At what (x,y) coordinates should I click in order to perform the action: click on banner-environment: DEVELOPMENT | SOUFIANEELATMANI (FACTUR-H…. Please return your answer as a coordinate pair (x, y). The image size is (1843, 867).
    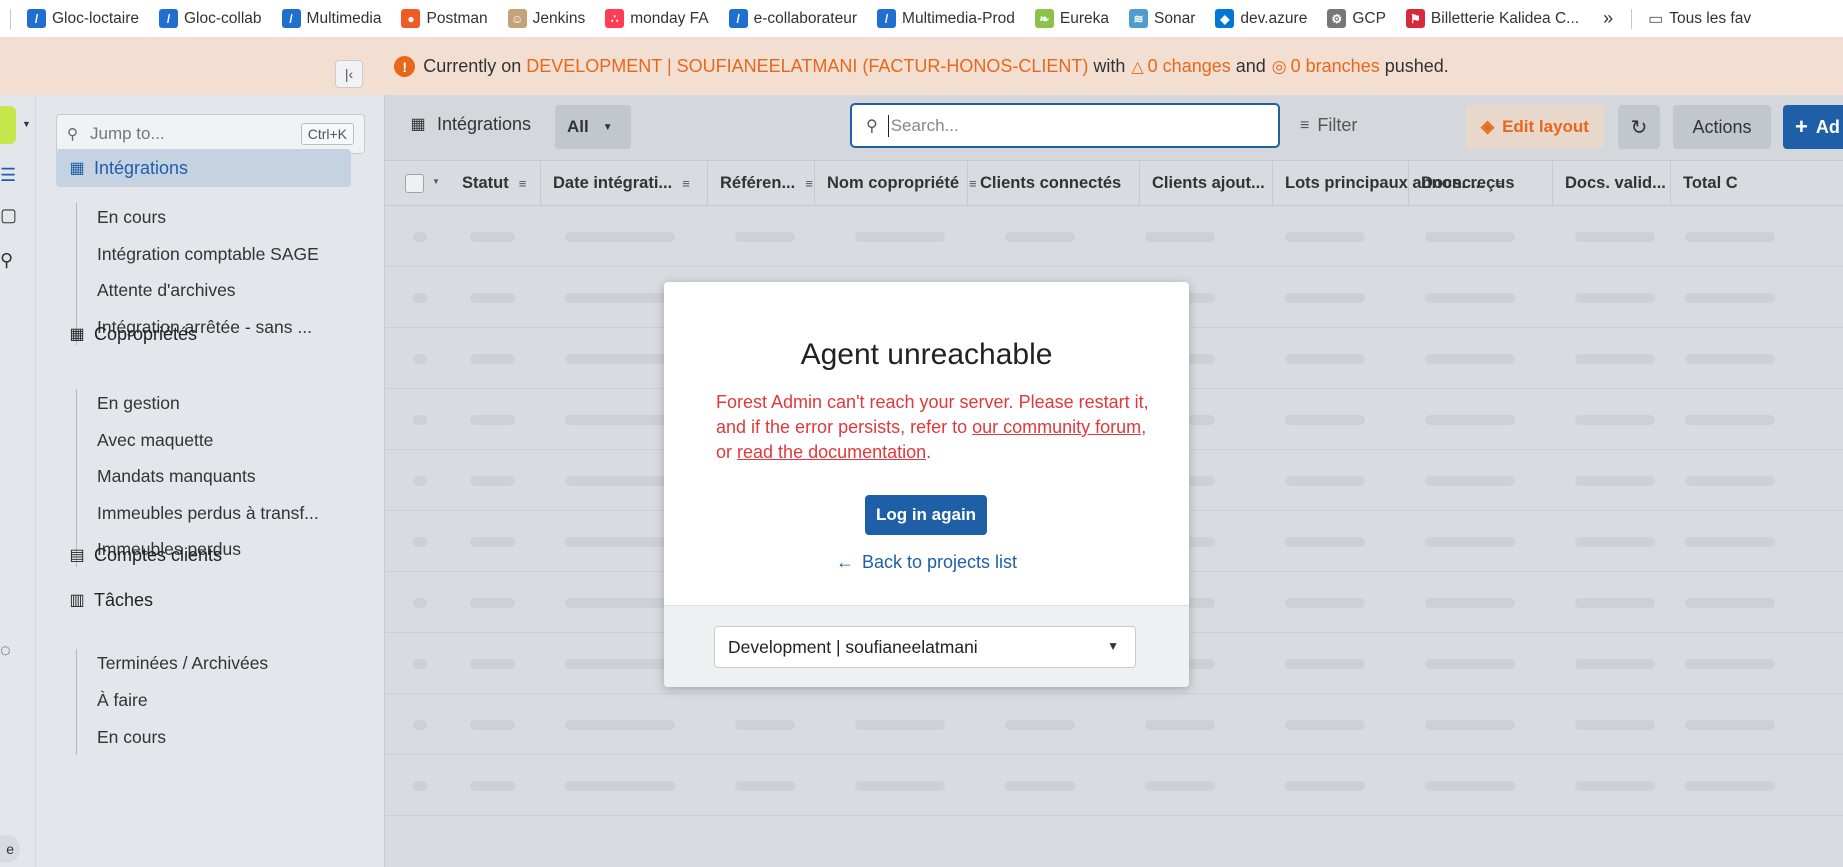
    Looking at the image, I should click on (807, 66).